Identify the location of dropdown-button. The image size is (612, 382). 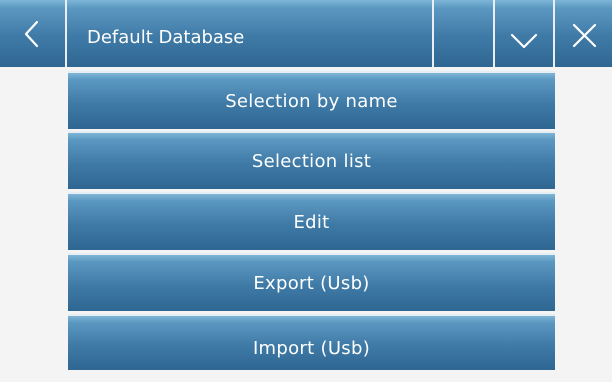
(525, 33).